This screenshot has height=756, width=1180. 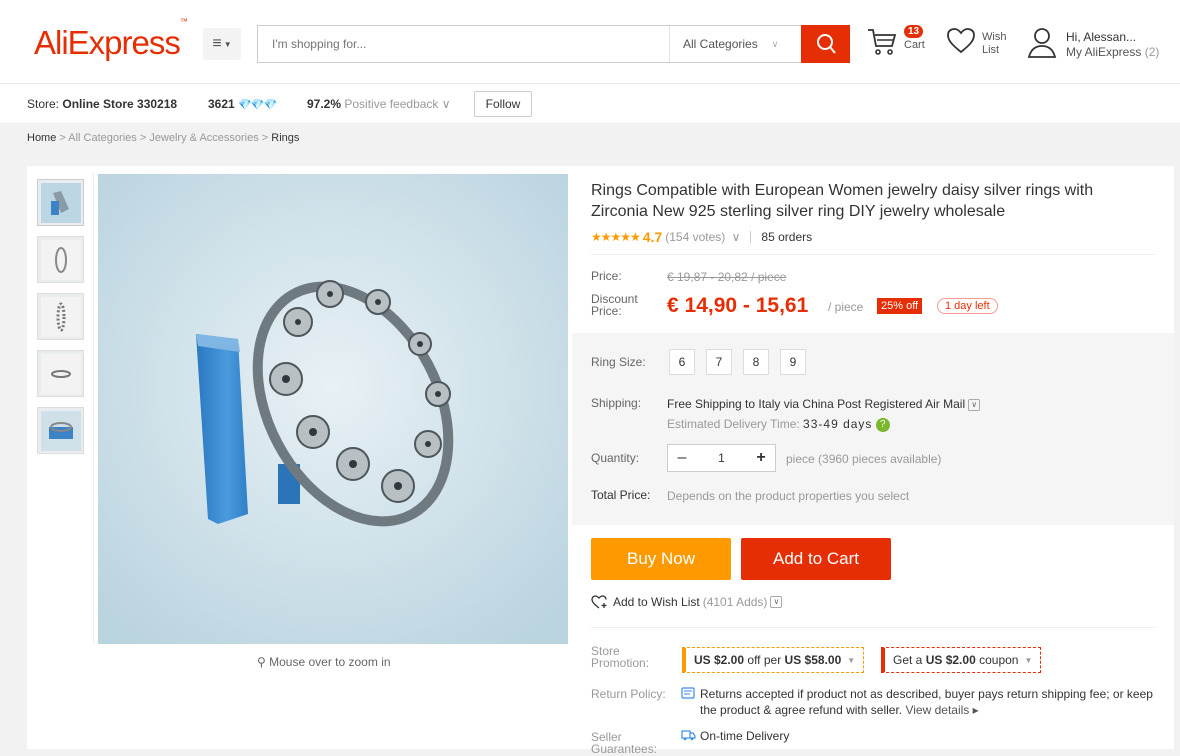 What do you see at coordinates (217, 43) in the screenshot?
I see `hamburger-icon: ≡` at bounding box center [217, 43].